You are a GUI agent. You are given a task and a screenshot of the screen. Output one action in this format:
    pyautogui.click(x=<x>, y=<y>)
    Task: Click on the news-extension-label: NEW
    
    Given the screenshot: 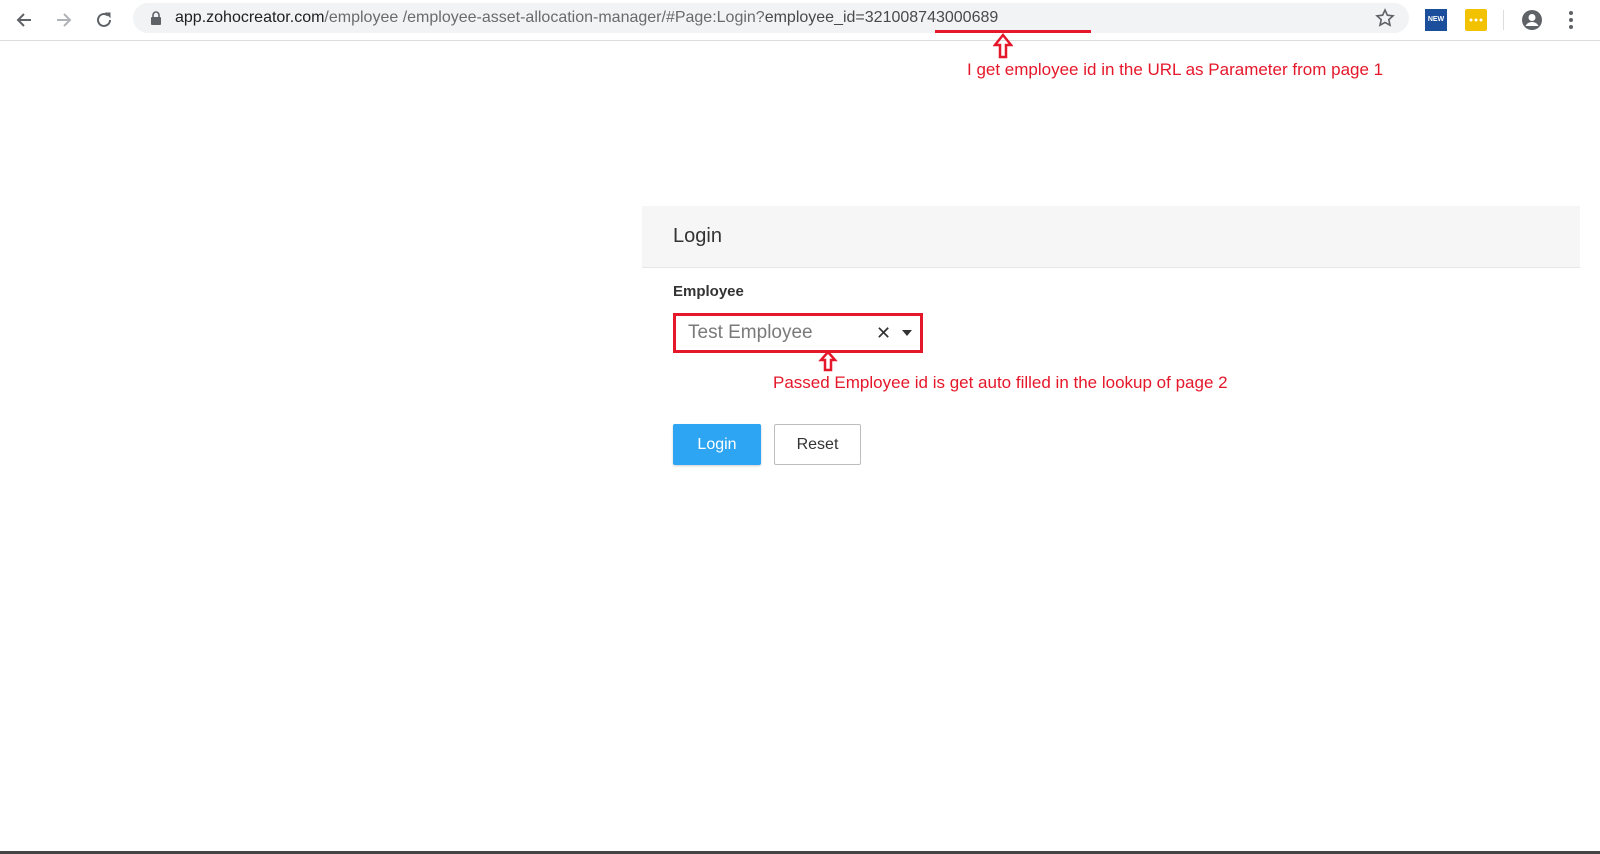 What is the action you would take?
    pyautogui.click(x=1436, y=19)
    